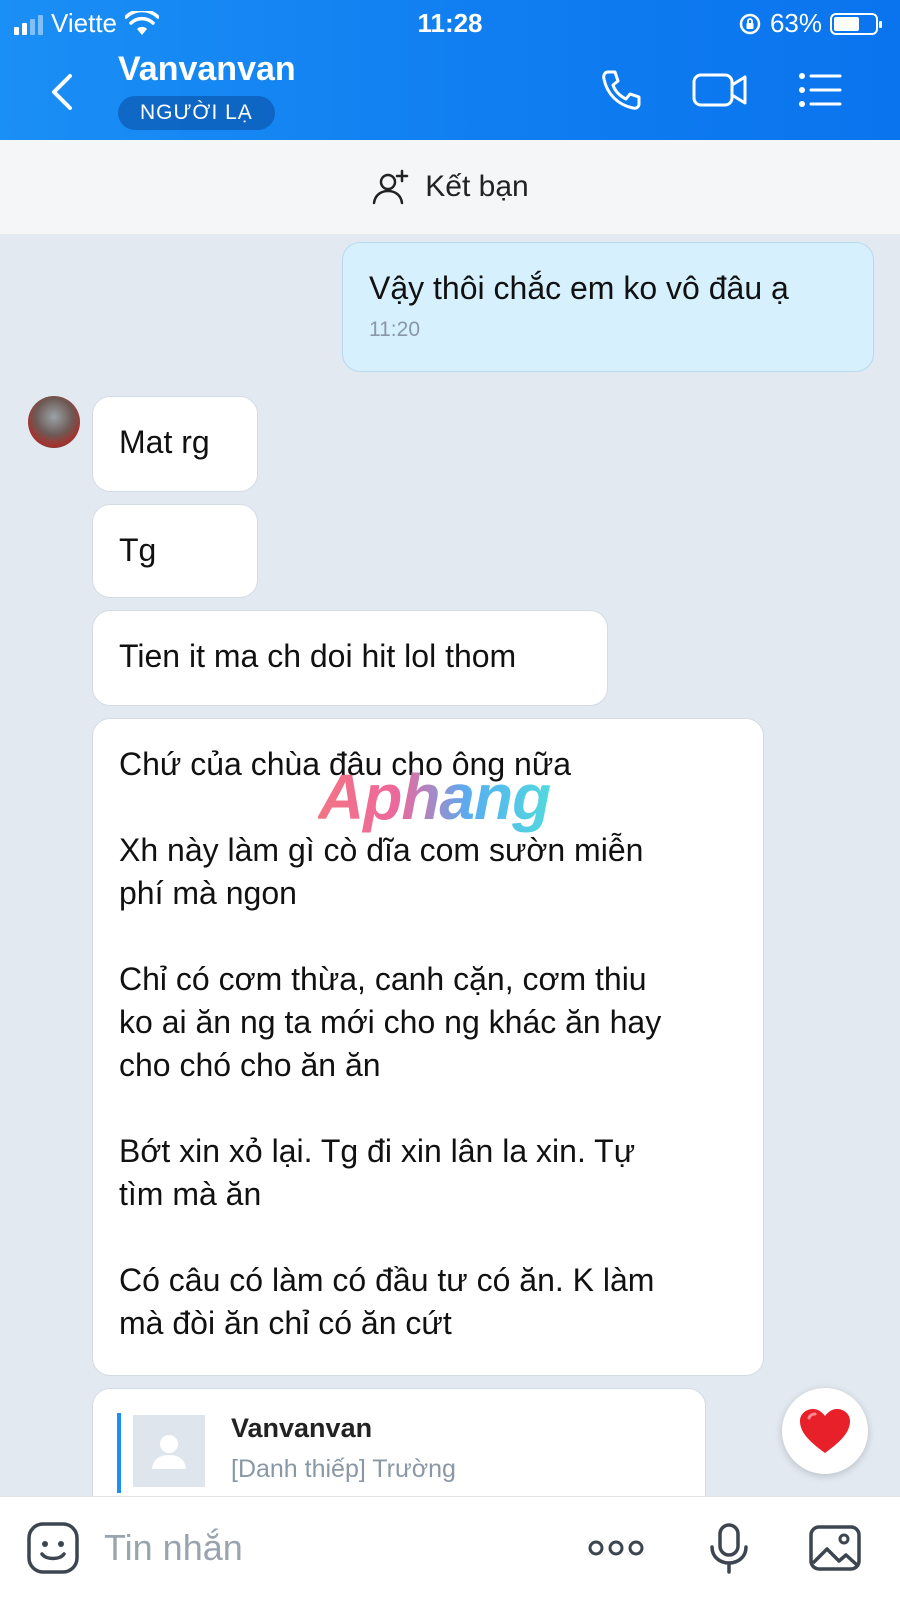 This screenshot has width=900, height=1600. I want to click on message-text-line: tìm mà ăn, so click(190, 1194).